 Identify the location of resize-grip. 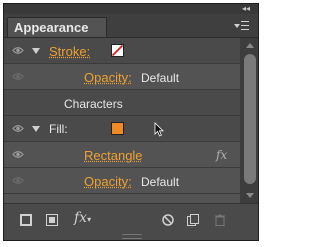
(132, 236).